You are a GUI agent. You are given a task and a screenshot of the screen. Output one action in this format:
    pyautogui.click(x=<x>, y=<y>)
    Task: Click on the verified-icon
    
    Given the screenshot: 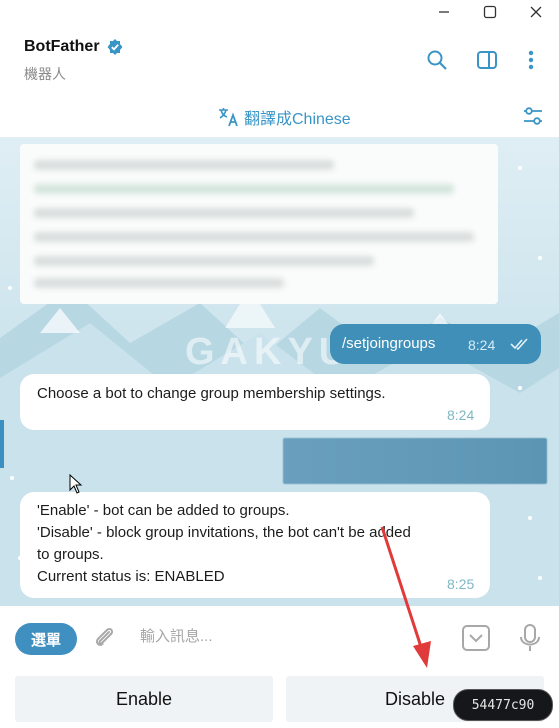 What is the action you would take?
    pyautogui.click(x=115, y=47)
    